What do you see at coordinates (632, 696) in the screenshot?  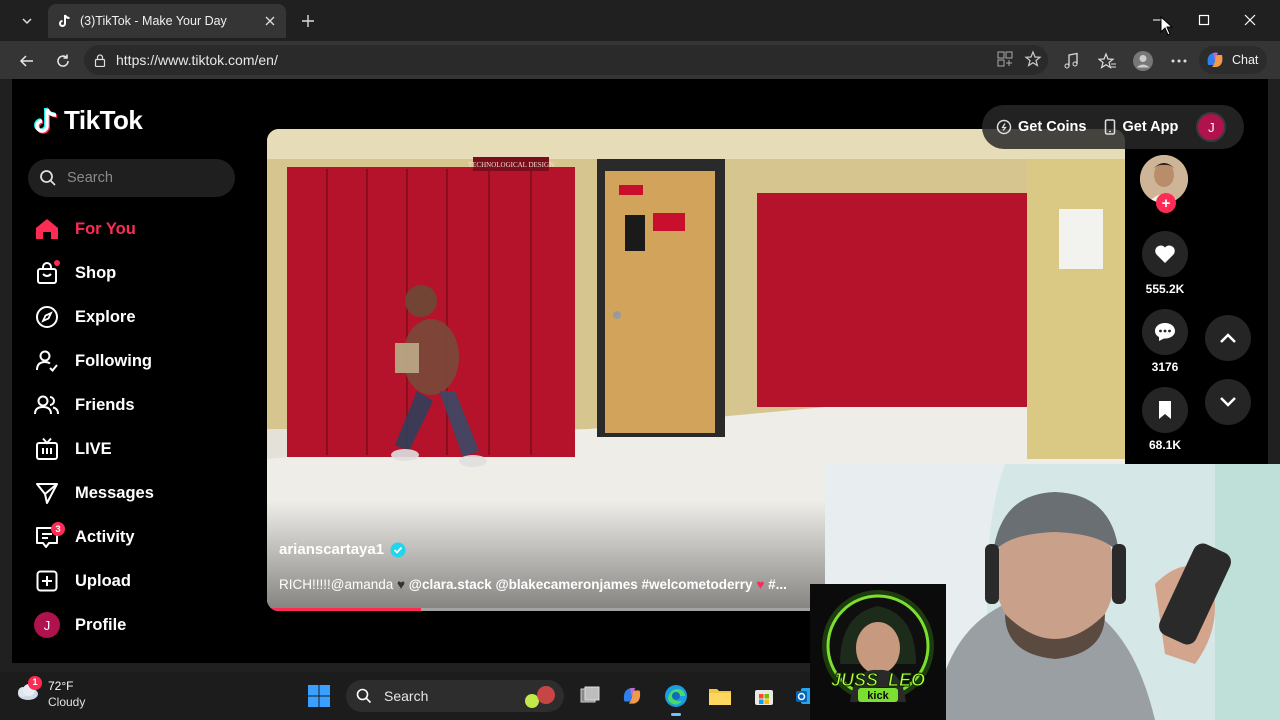 I see `copilot-taskbar-button` at bounding box center [632, 696].